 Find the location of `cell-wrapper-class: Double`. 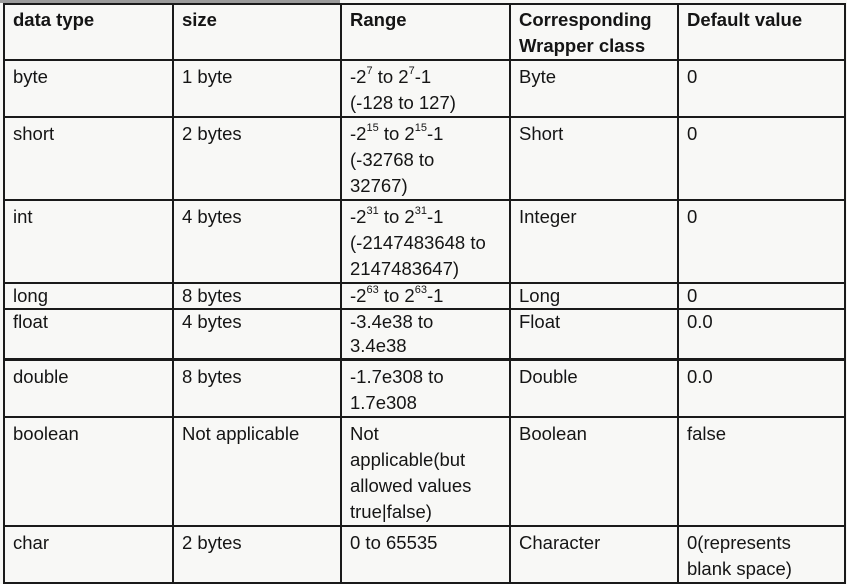

cell-wrapper-class: Double is located at coordinates (594, 388).